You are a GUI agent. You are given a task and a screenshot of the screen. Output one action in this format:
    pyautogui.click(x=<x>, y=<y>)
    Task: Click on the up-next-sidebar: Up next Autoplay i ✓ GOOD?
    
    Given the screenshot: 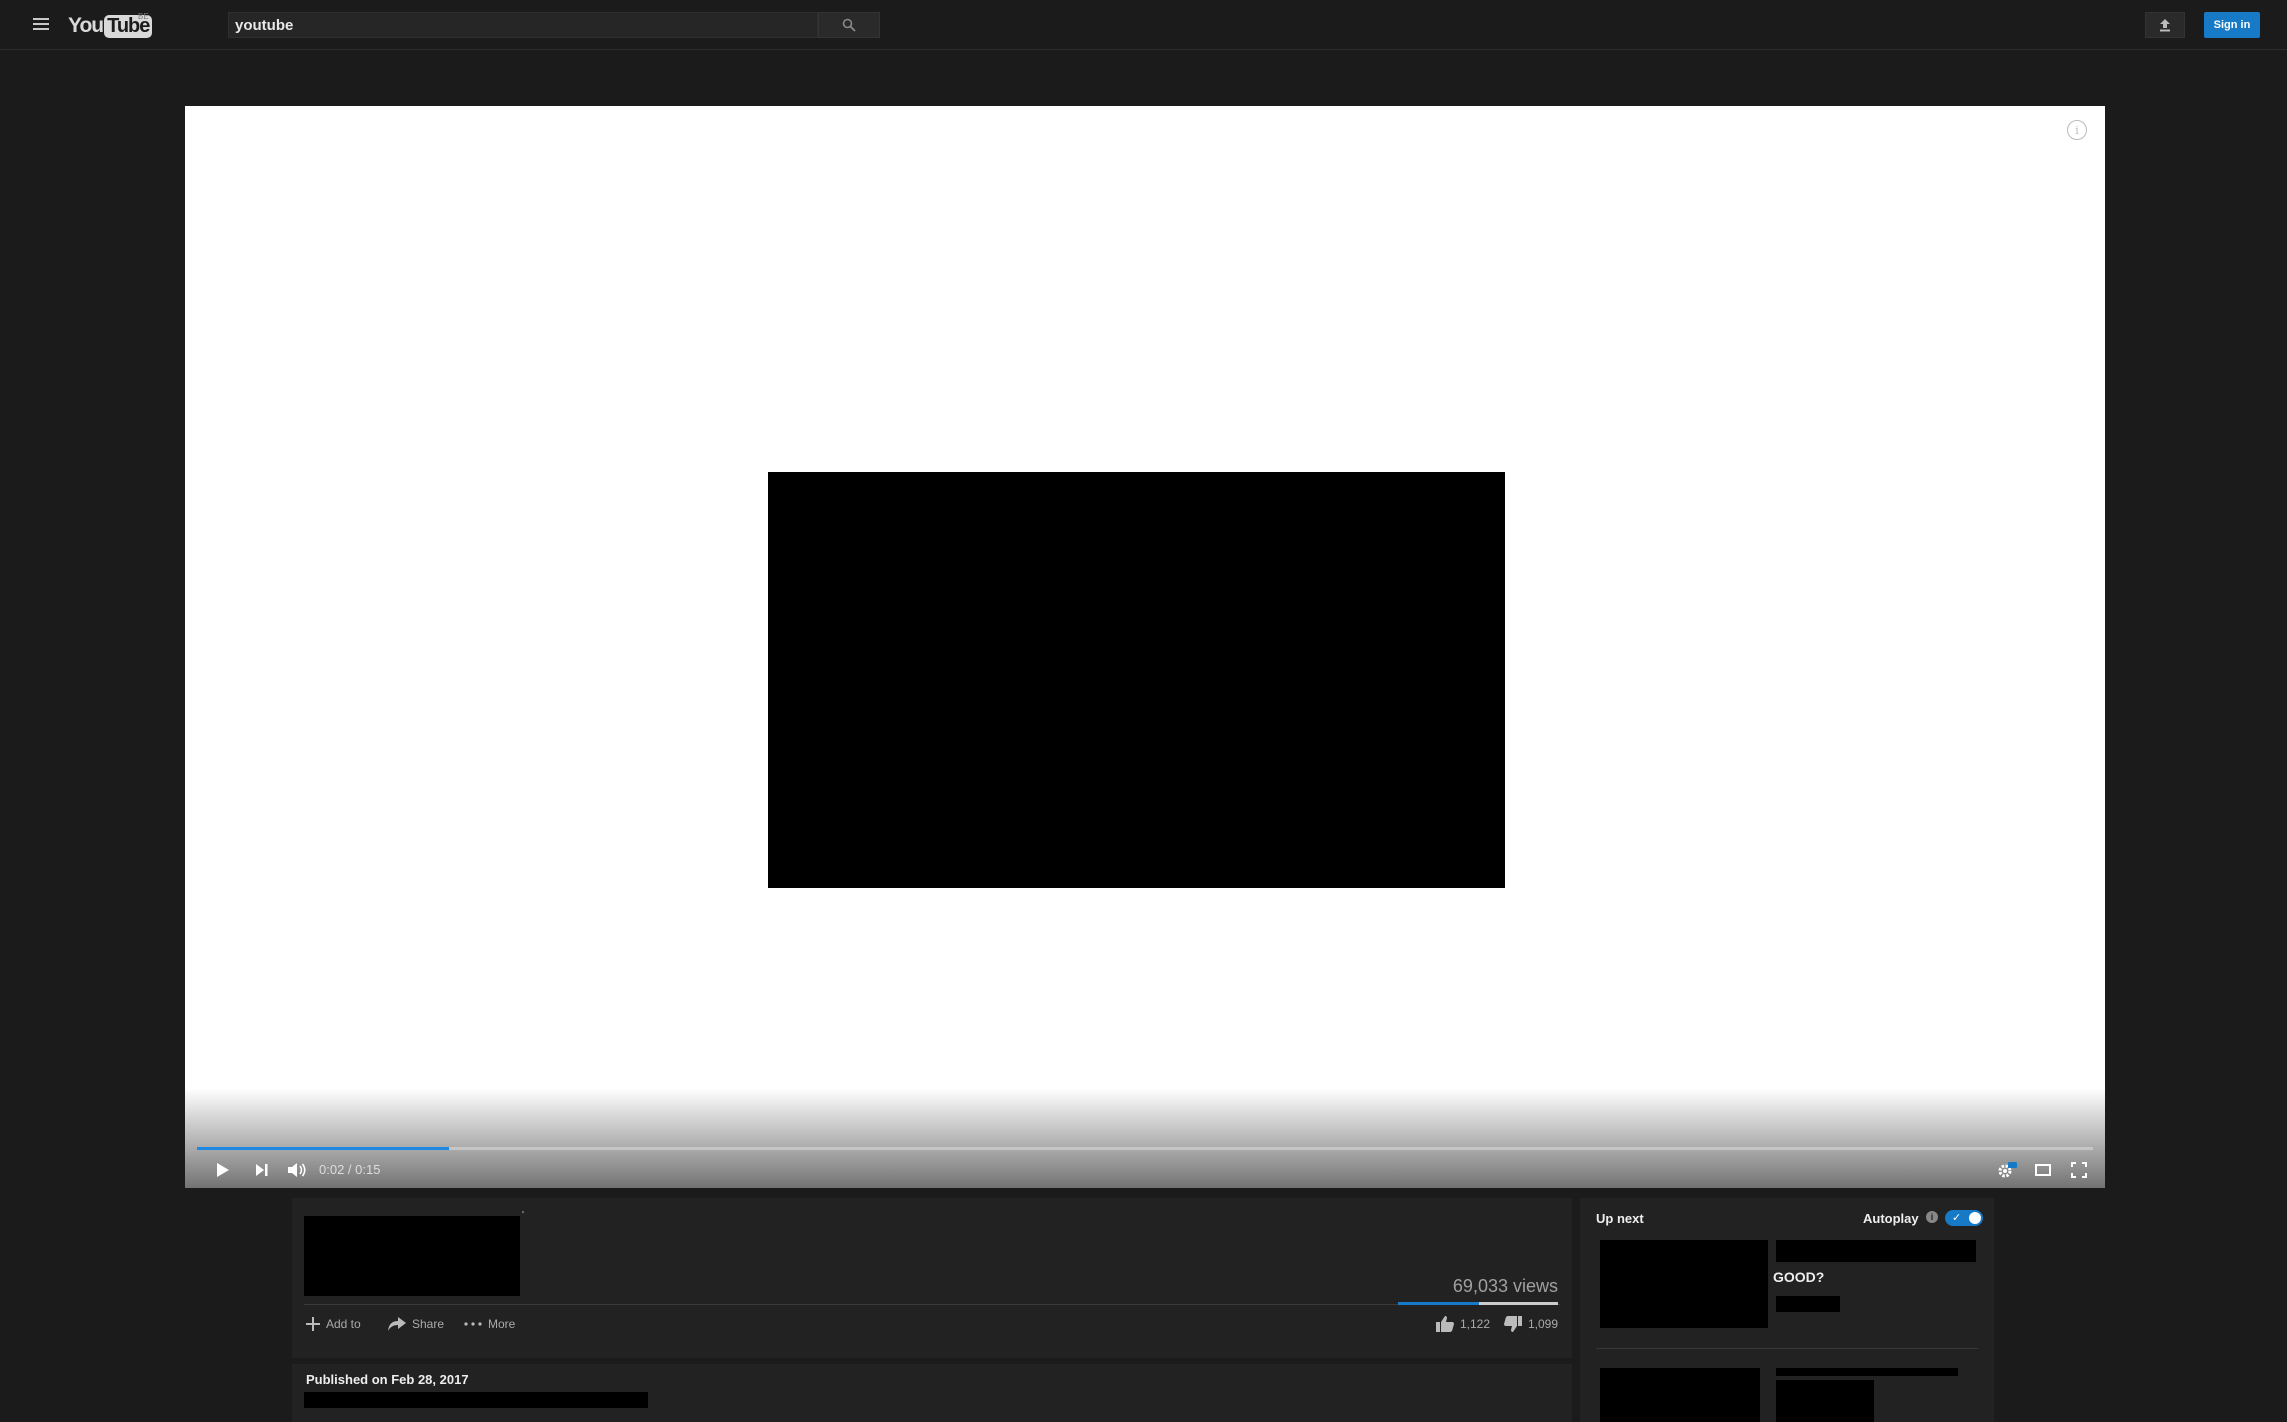 What is the action you would take?
    pyautogui.click(x=1787, y=1310)
    